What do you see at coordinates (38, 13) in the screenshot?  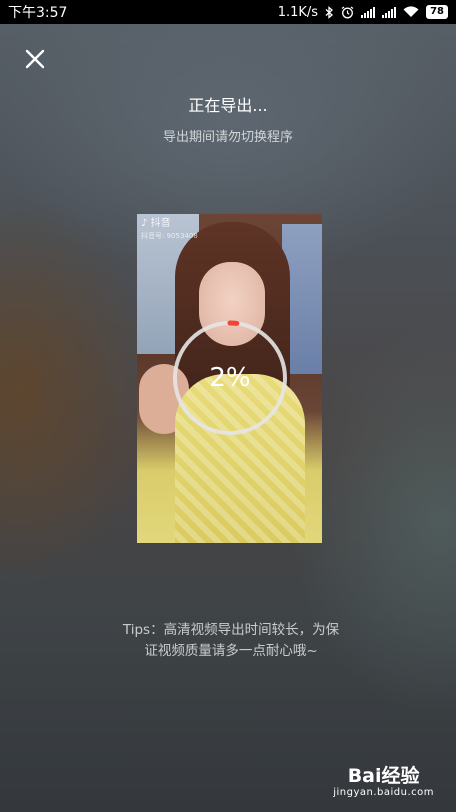 I see `status-time: 下午3:57` at bounding box center [38, 13].